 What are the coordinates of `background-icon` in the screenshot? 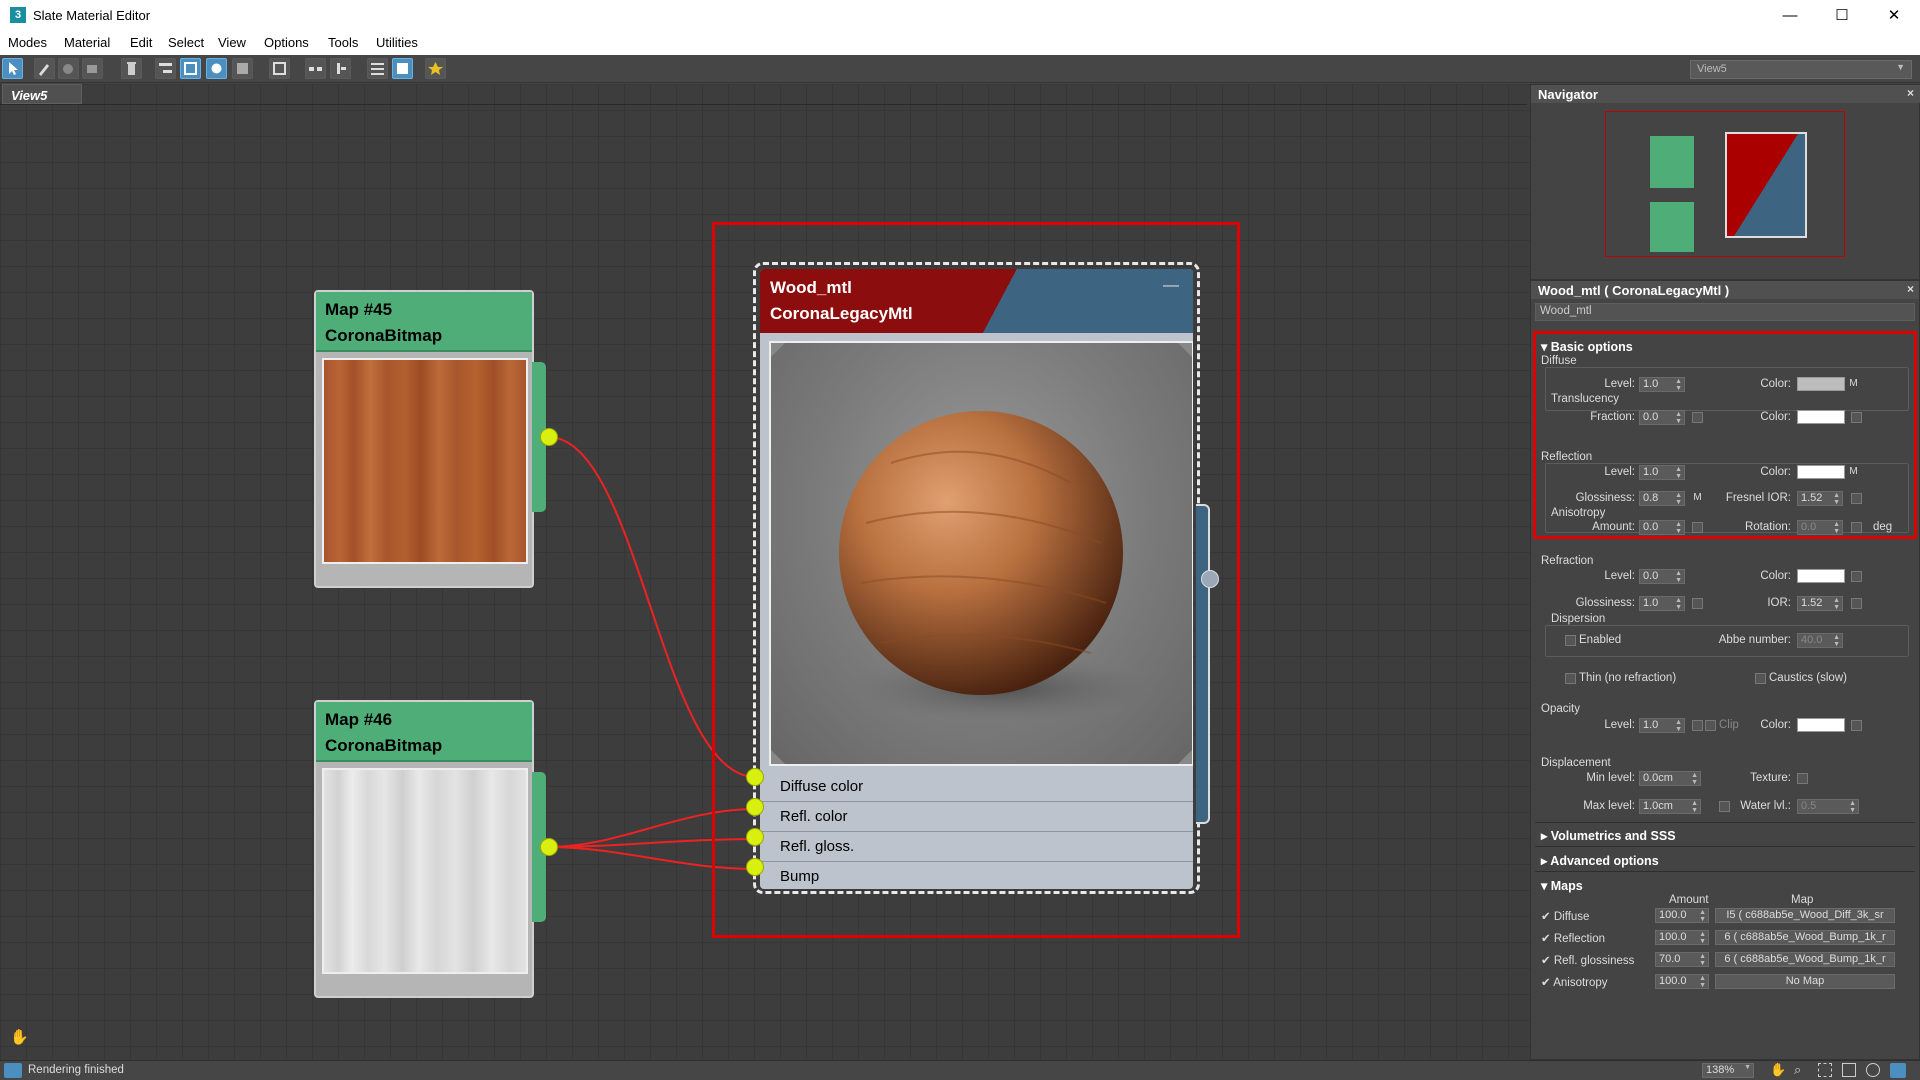 It's located at (279, 68).